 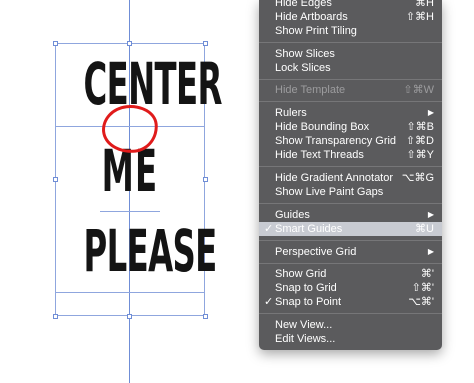 What do you see at coordinates (350, 178) in the screenshot?
I see `menu-item-hide-gradient-annotator: Hide Gradient Annotator ⌥⌘G` at bounding box center [350, 178].